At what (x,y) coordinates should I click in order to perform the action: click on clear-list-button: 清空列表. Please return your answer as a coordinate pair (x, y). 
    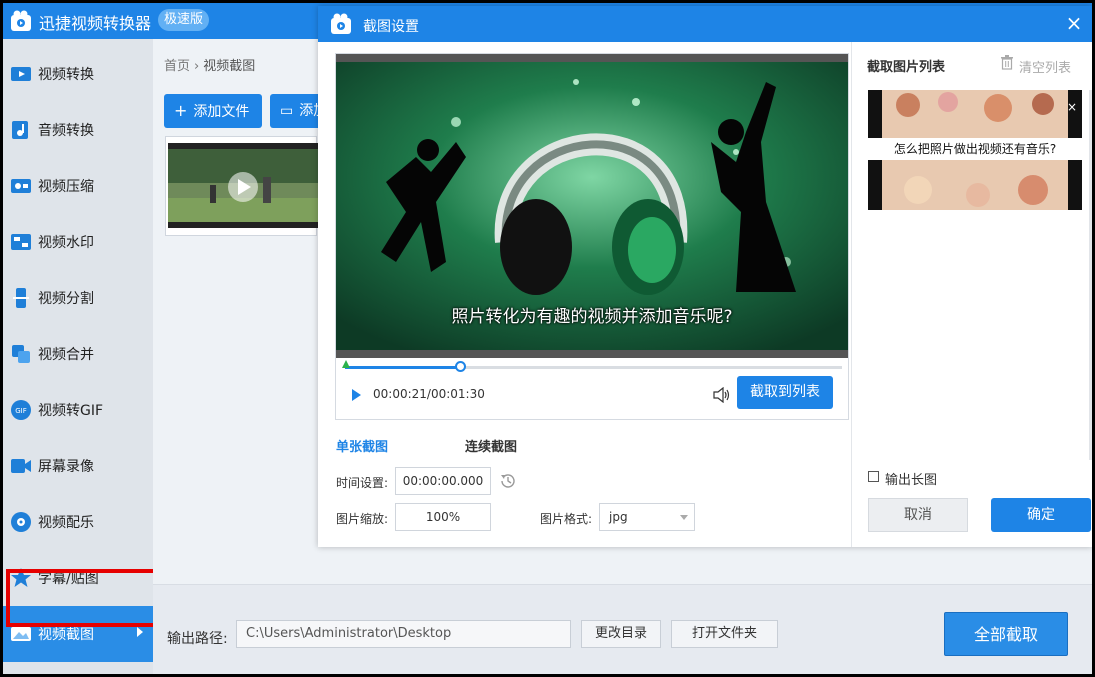
    Looking at the image, I should click on (1045, 66).